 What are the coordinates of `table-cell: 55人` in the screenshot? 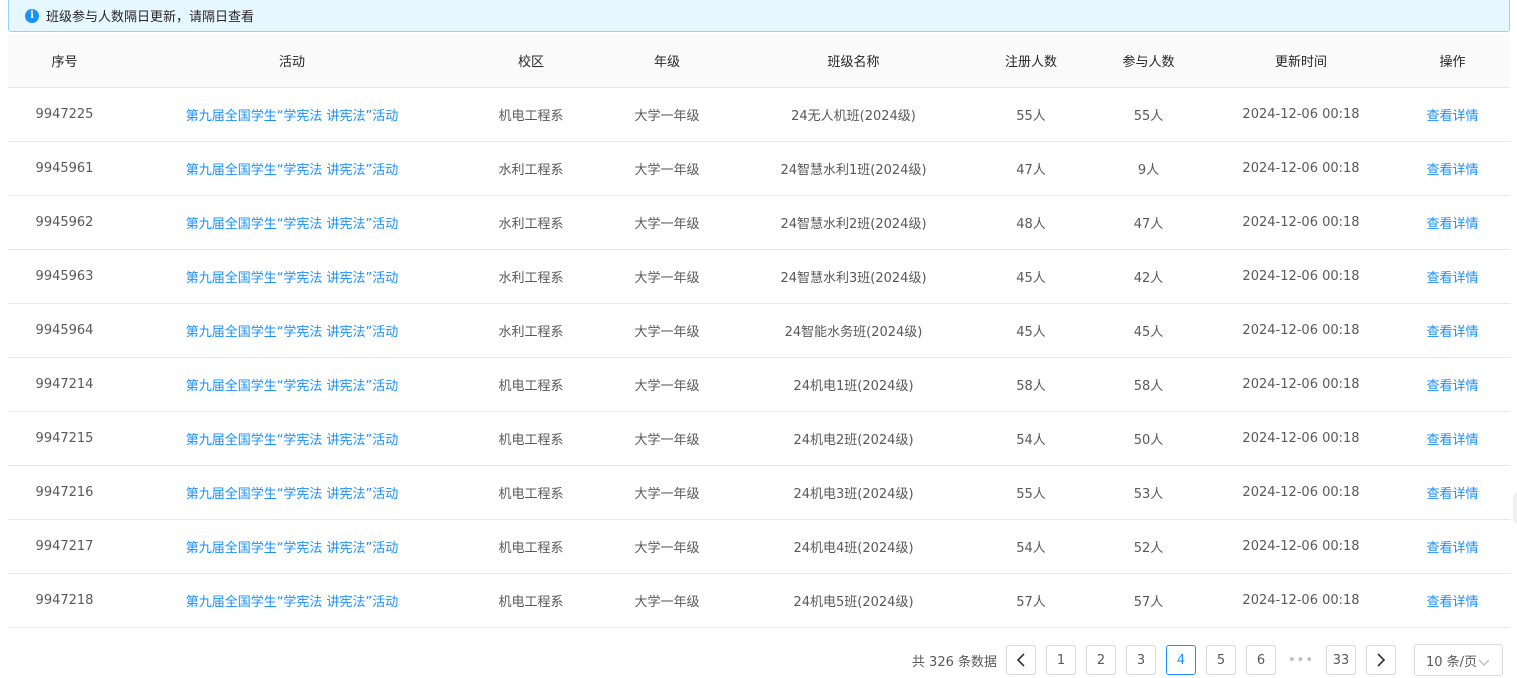 It's located at (1031, 114).